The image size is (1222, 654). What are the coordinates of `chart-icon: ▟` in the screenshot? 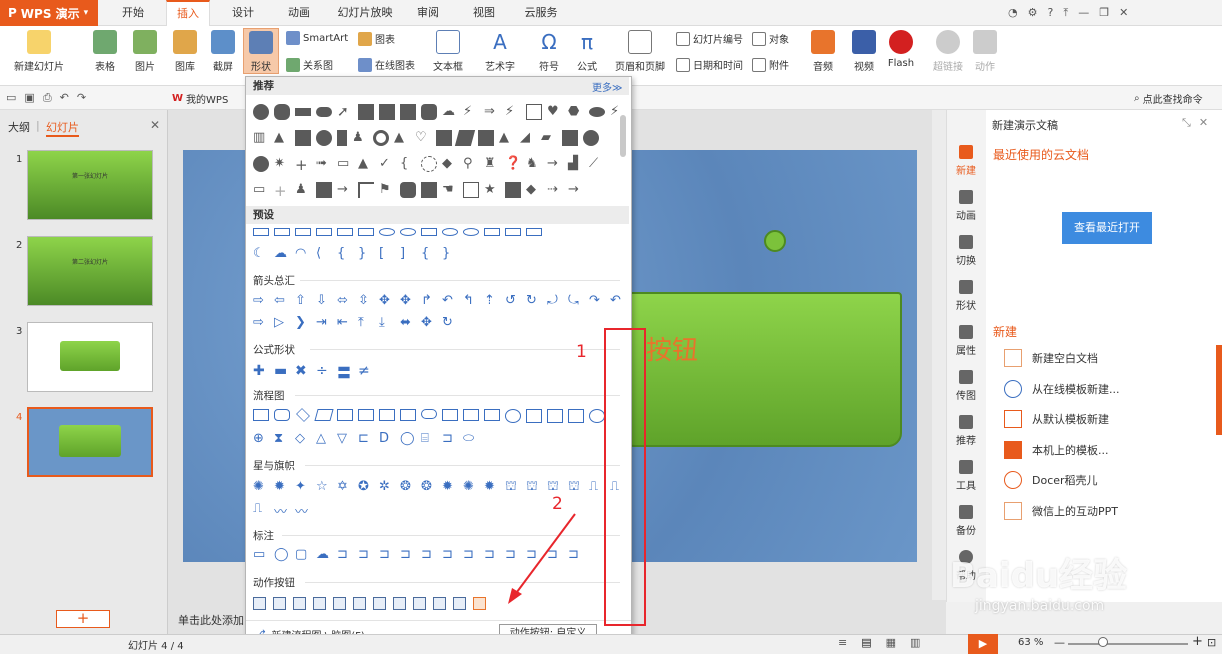 It's located at (576, 164).